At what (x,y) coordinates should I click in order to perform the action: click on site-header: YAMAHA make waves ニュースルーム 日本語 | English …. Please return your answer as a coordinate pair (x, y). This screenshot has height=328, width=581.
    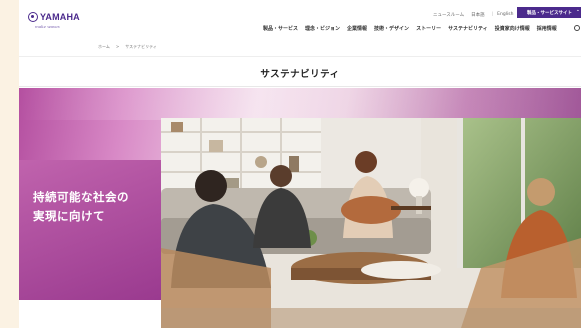
    Looking at the image, I should click on (300, 20).